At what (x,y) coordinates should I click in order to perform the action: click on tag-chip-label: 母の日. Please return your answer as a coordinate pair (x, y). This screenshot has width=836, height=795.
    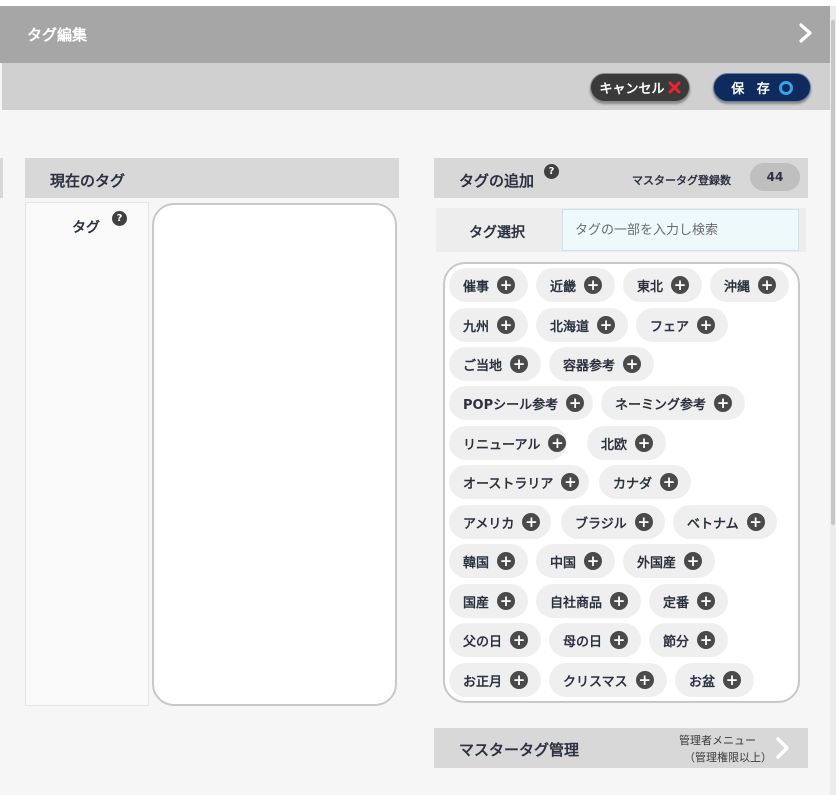
    Looking at the image, I should click on (583, 642).